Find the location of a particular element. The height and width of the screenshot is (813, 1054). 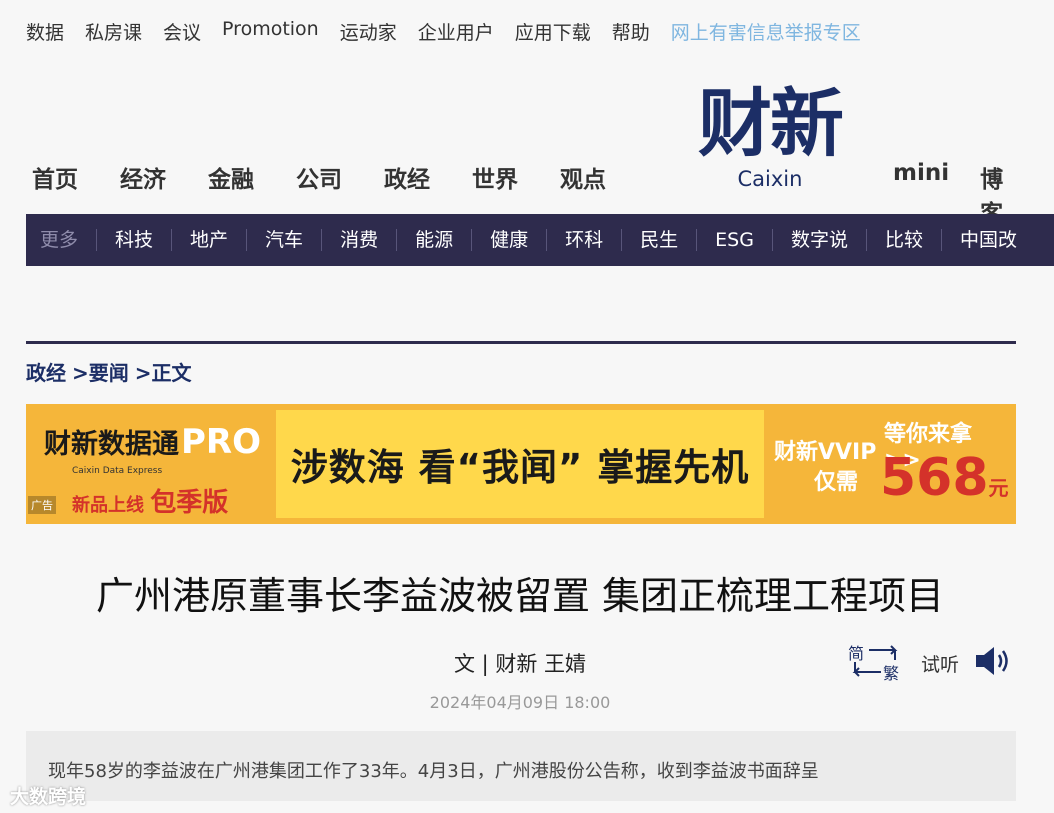

breadcrumb-current: >正文 is located at coordinates (163, 373).